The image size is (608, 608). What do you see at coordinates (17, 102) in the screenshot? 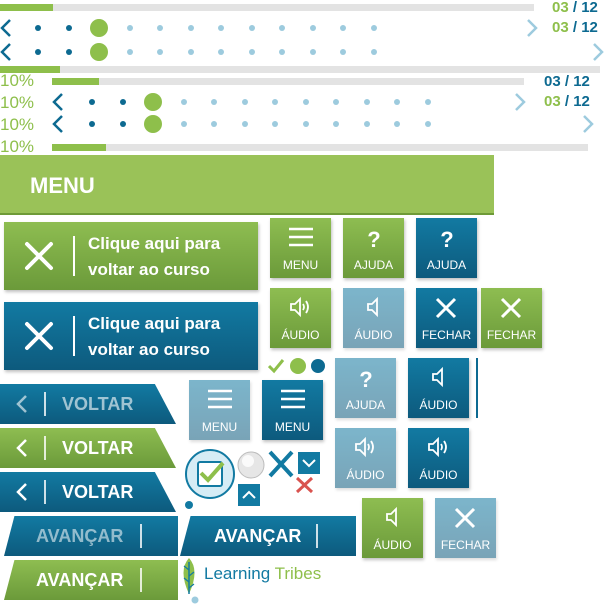
I see `progress-percent: 10%` at bounding box center [17, 102].